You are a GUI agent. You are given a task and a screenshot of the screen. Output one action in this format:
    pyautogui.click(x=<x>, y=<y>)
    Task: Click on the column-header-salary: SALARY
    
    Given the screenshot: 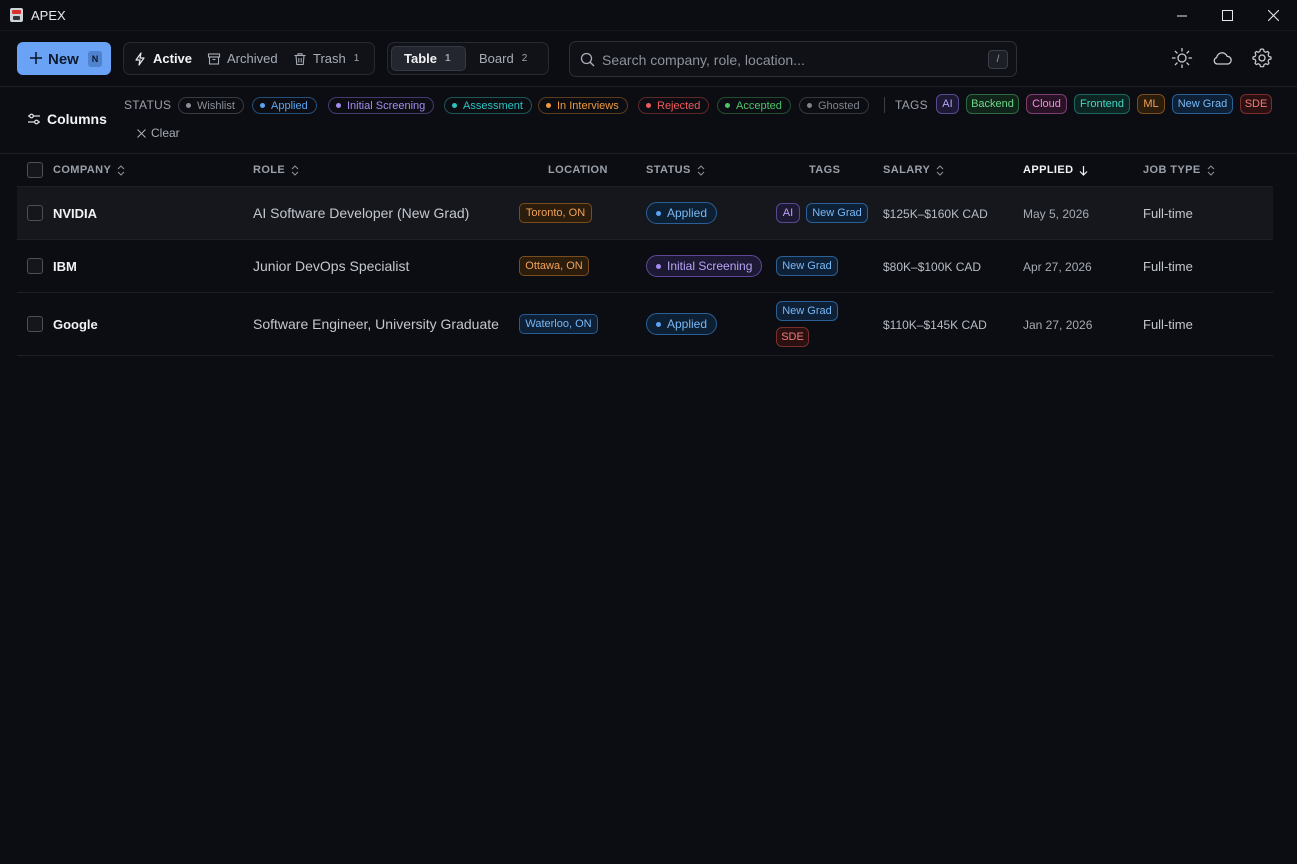 What is the action you would take?
    pyautogui.click(x=913, y=170)
    